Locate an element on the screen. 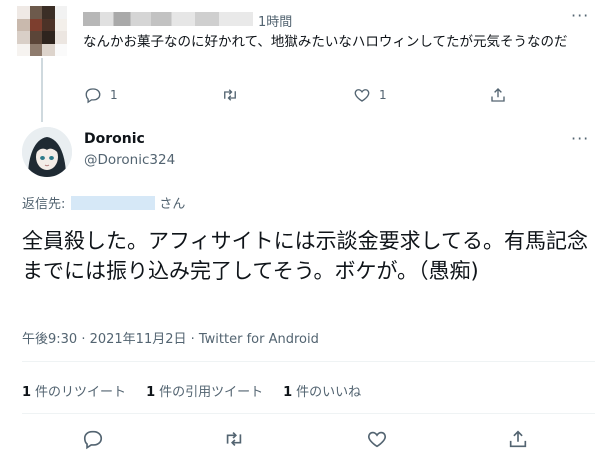 This screenshot has height=465, width=605. reply-to-user-redacted is located at coordinates (113, 202).